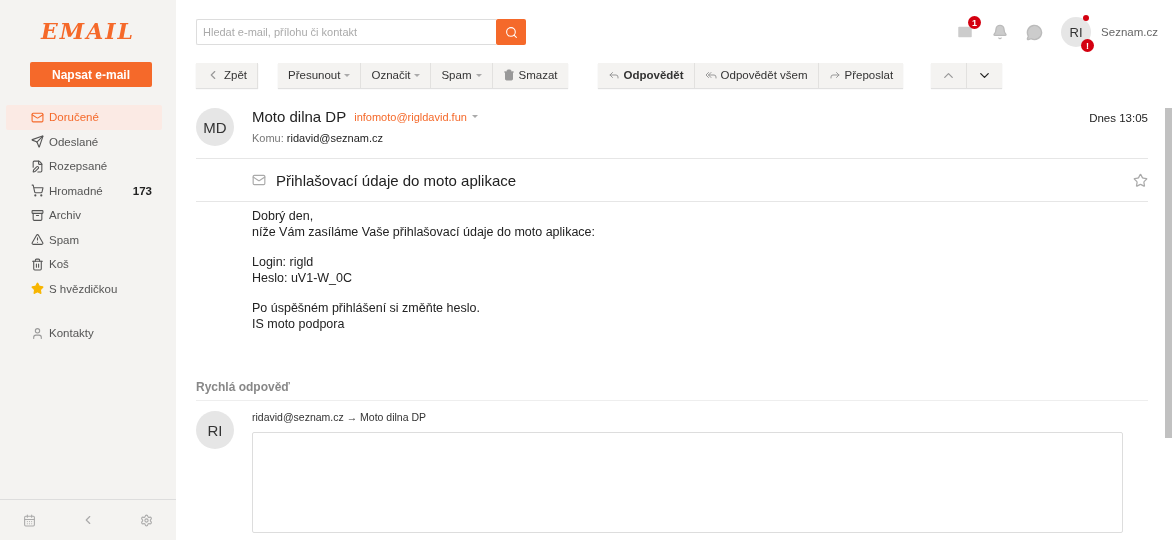  I want to click on search-icon, so click(511, 32).